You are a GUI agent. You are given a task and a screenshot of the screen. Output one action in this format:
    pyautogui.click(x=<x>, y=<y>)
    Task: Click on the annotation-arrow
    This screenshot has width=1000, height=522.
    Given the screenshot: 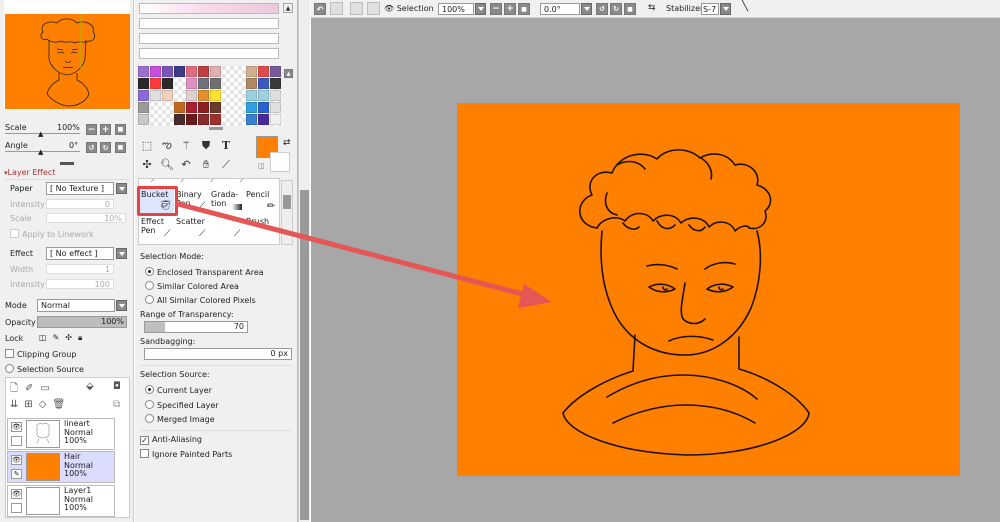 What is the action you would take?
    pyautogui.click(x=363, y=254)
    